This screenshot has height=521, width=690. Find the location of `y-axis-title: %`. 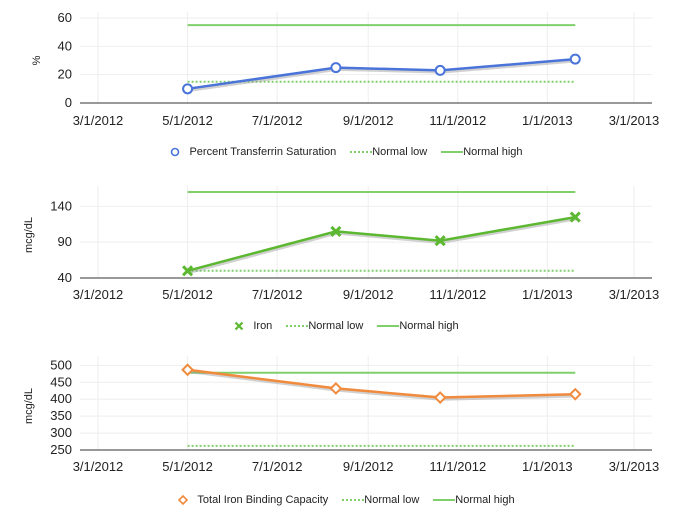

y-axis-title: % is located at coordinates (37, 60).